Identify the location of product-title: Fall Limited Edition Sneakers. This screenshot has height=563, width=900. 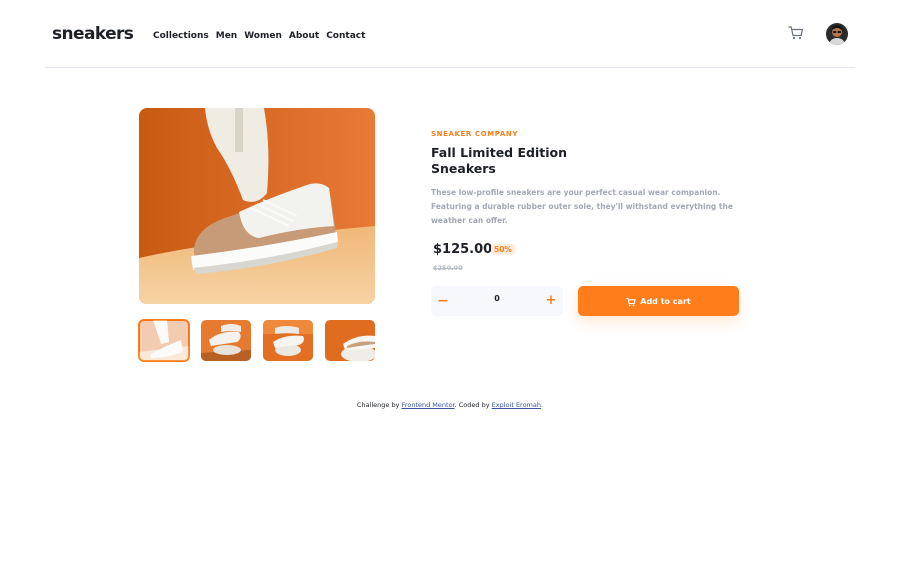
(499, 160).